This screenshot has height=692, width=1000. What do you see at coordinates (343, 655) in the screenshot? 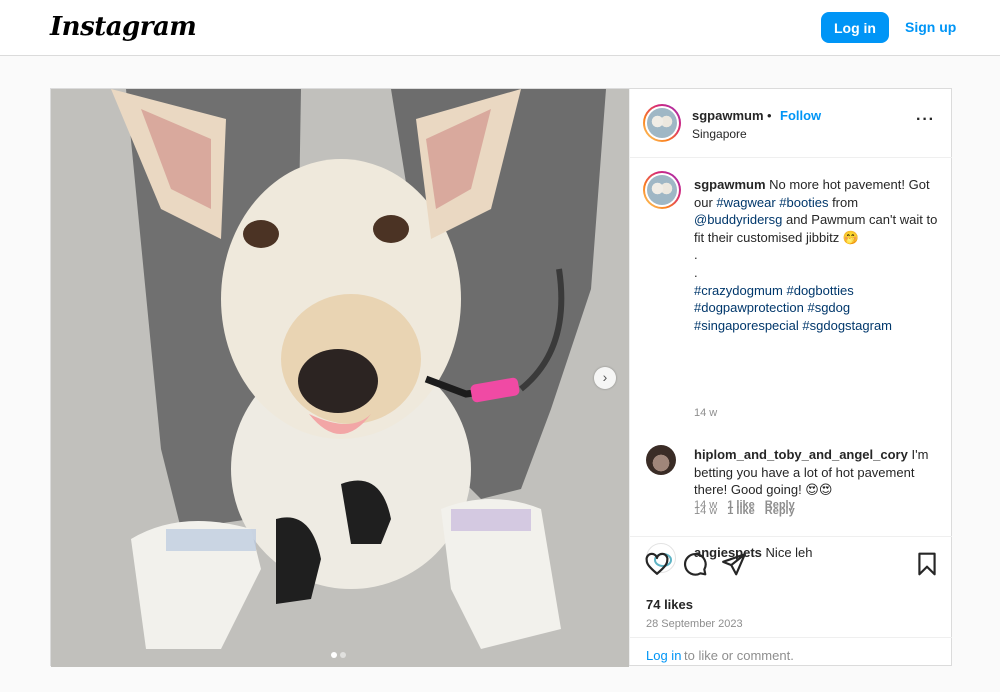
I see `carousel-dot` at bounding box center [343, 655].